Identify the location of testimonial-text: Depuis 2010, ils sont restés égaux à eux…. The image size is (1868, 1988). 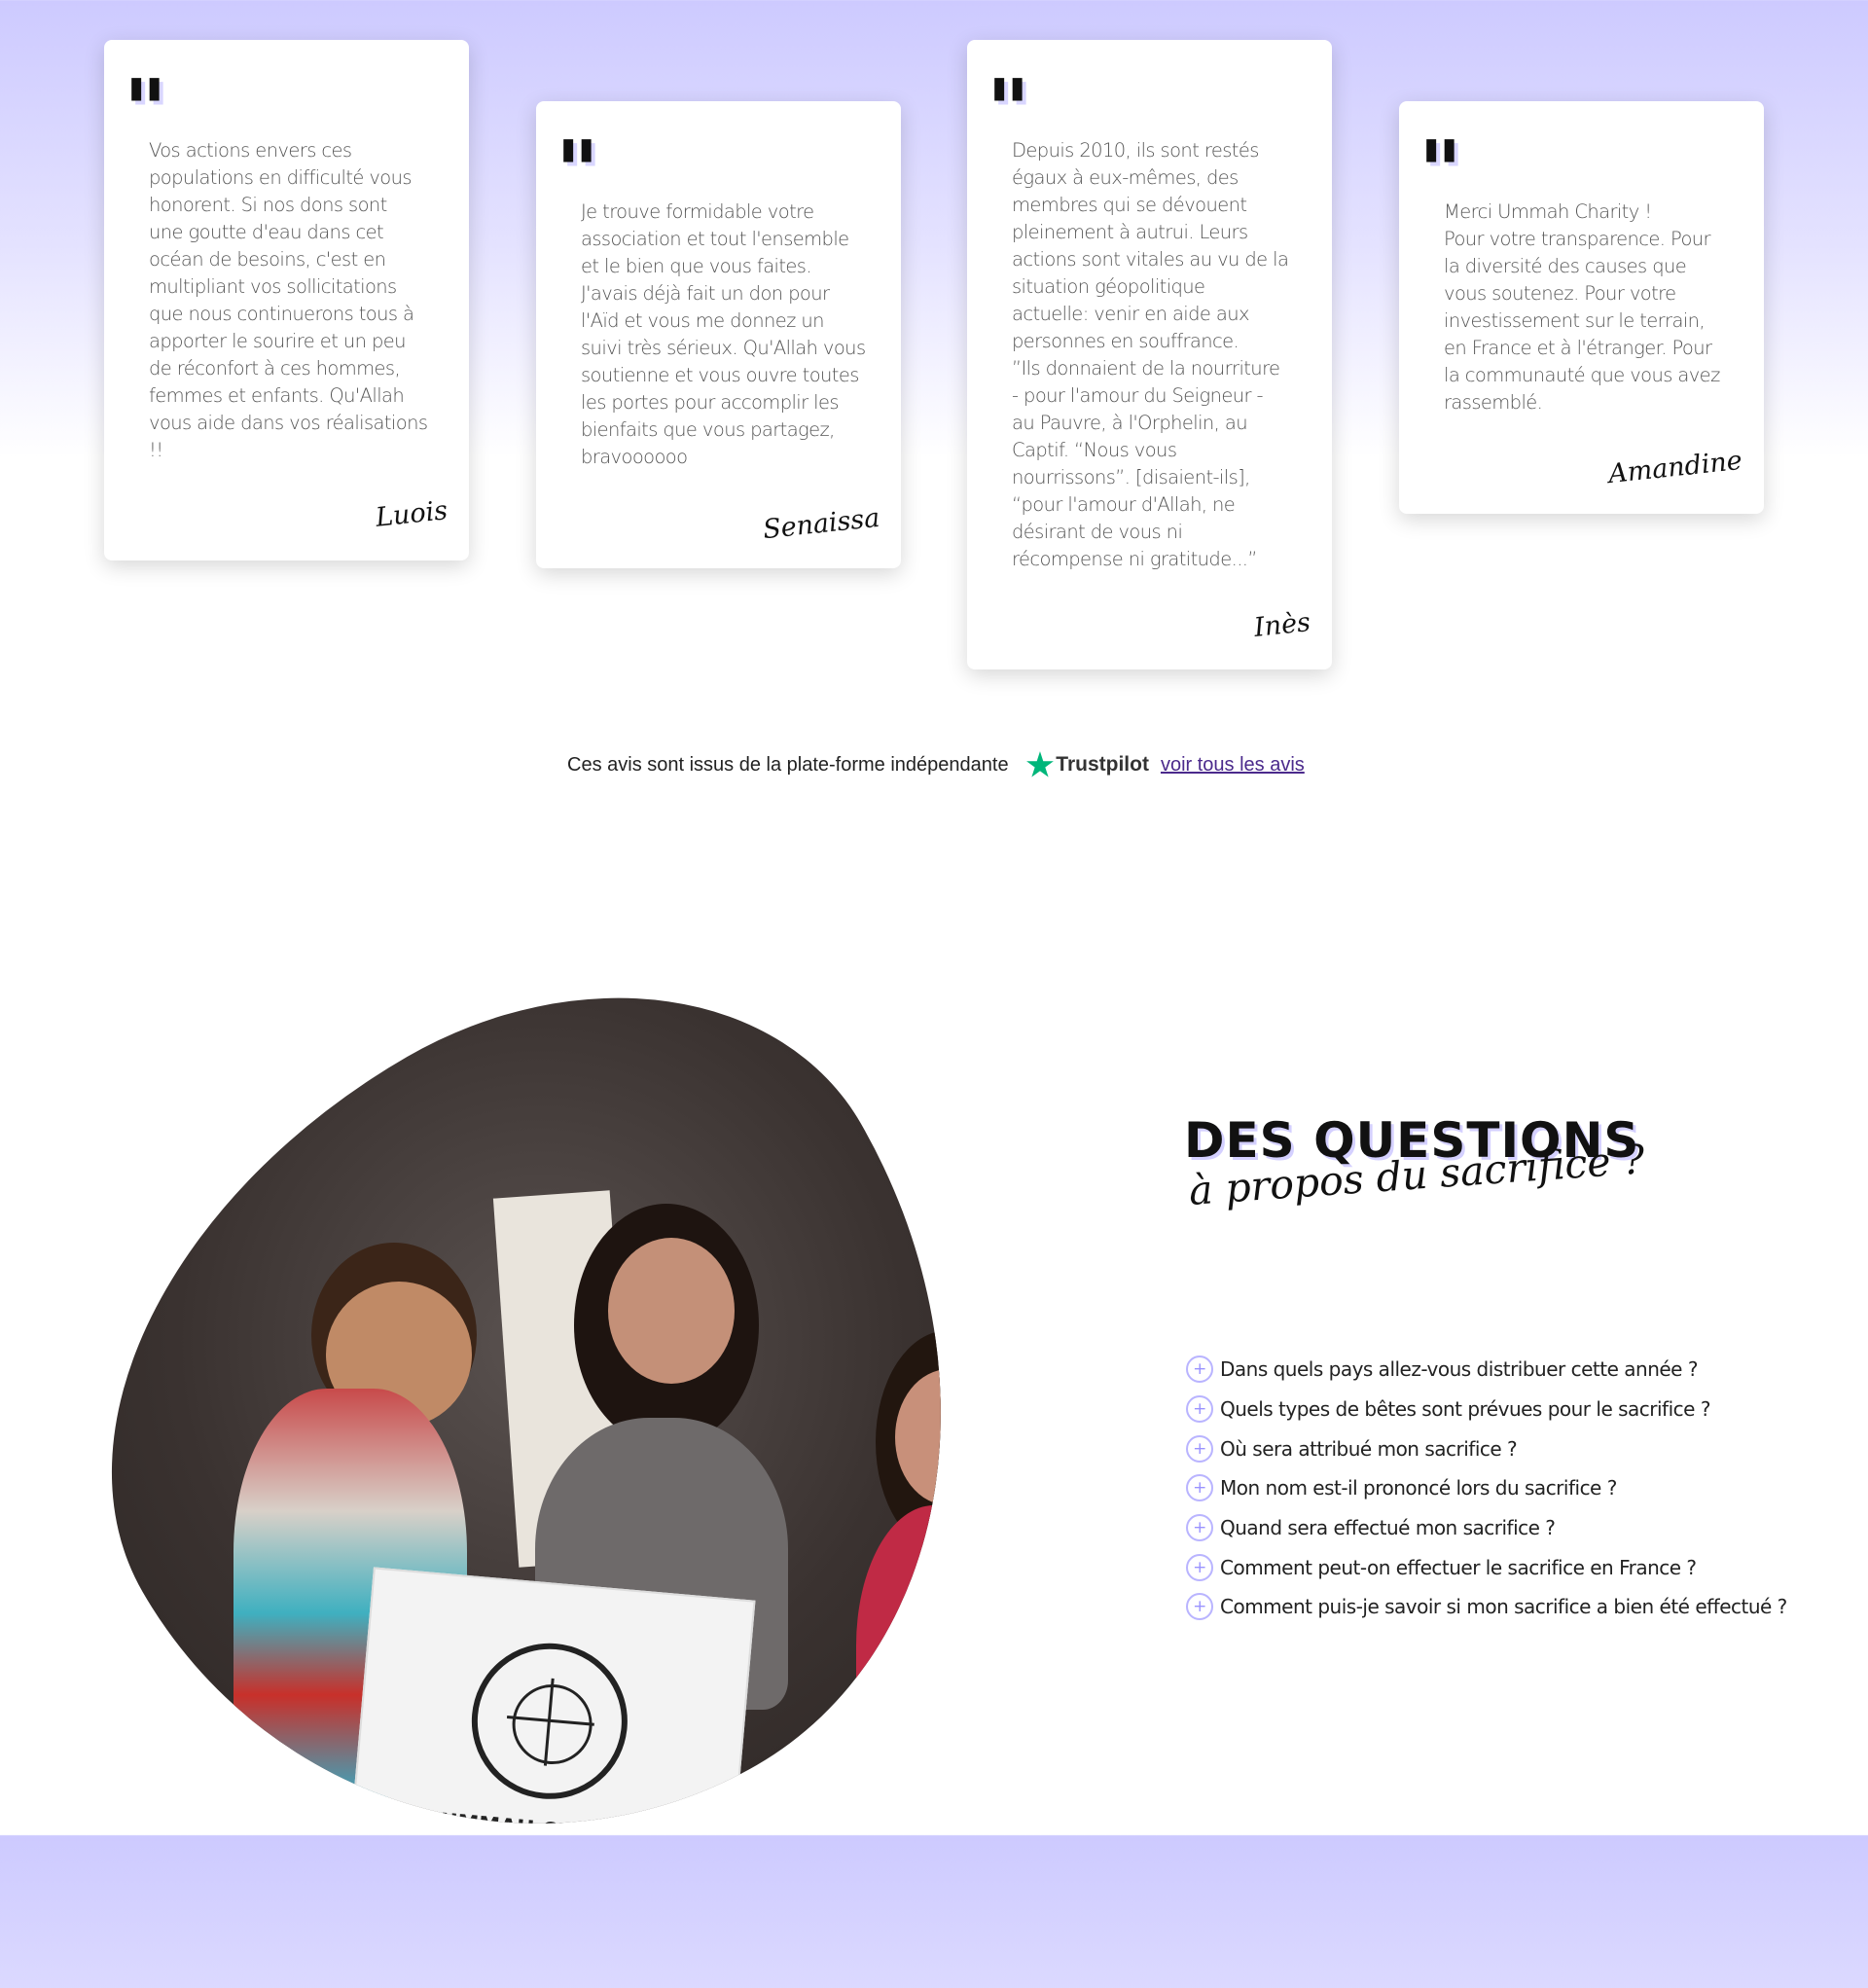
(1150, 354).